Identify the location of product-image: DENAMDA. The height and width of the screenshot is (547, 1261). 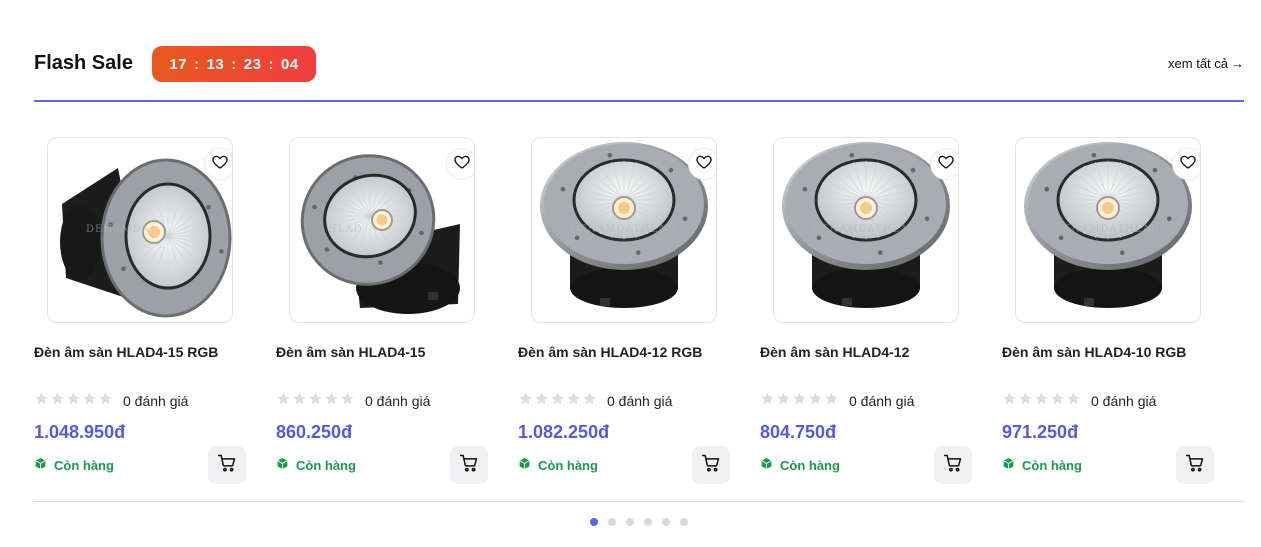
(140, 230).